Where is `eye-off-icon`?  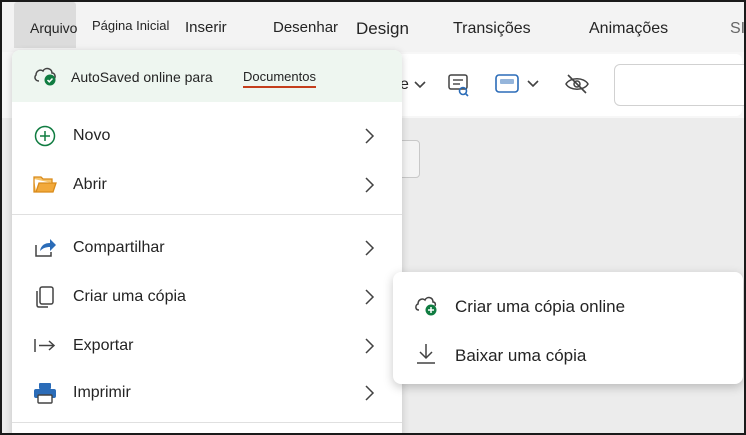 eye-off-icon is located at coordinates (577, 84).